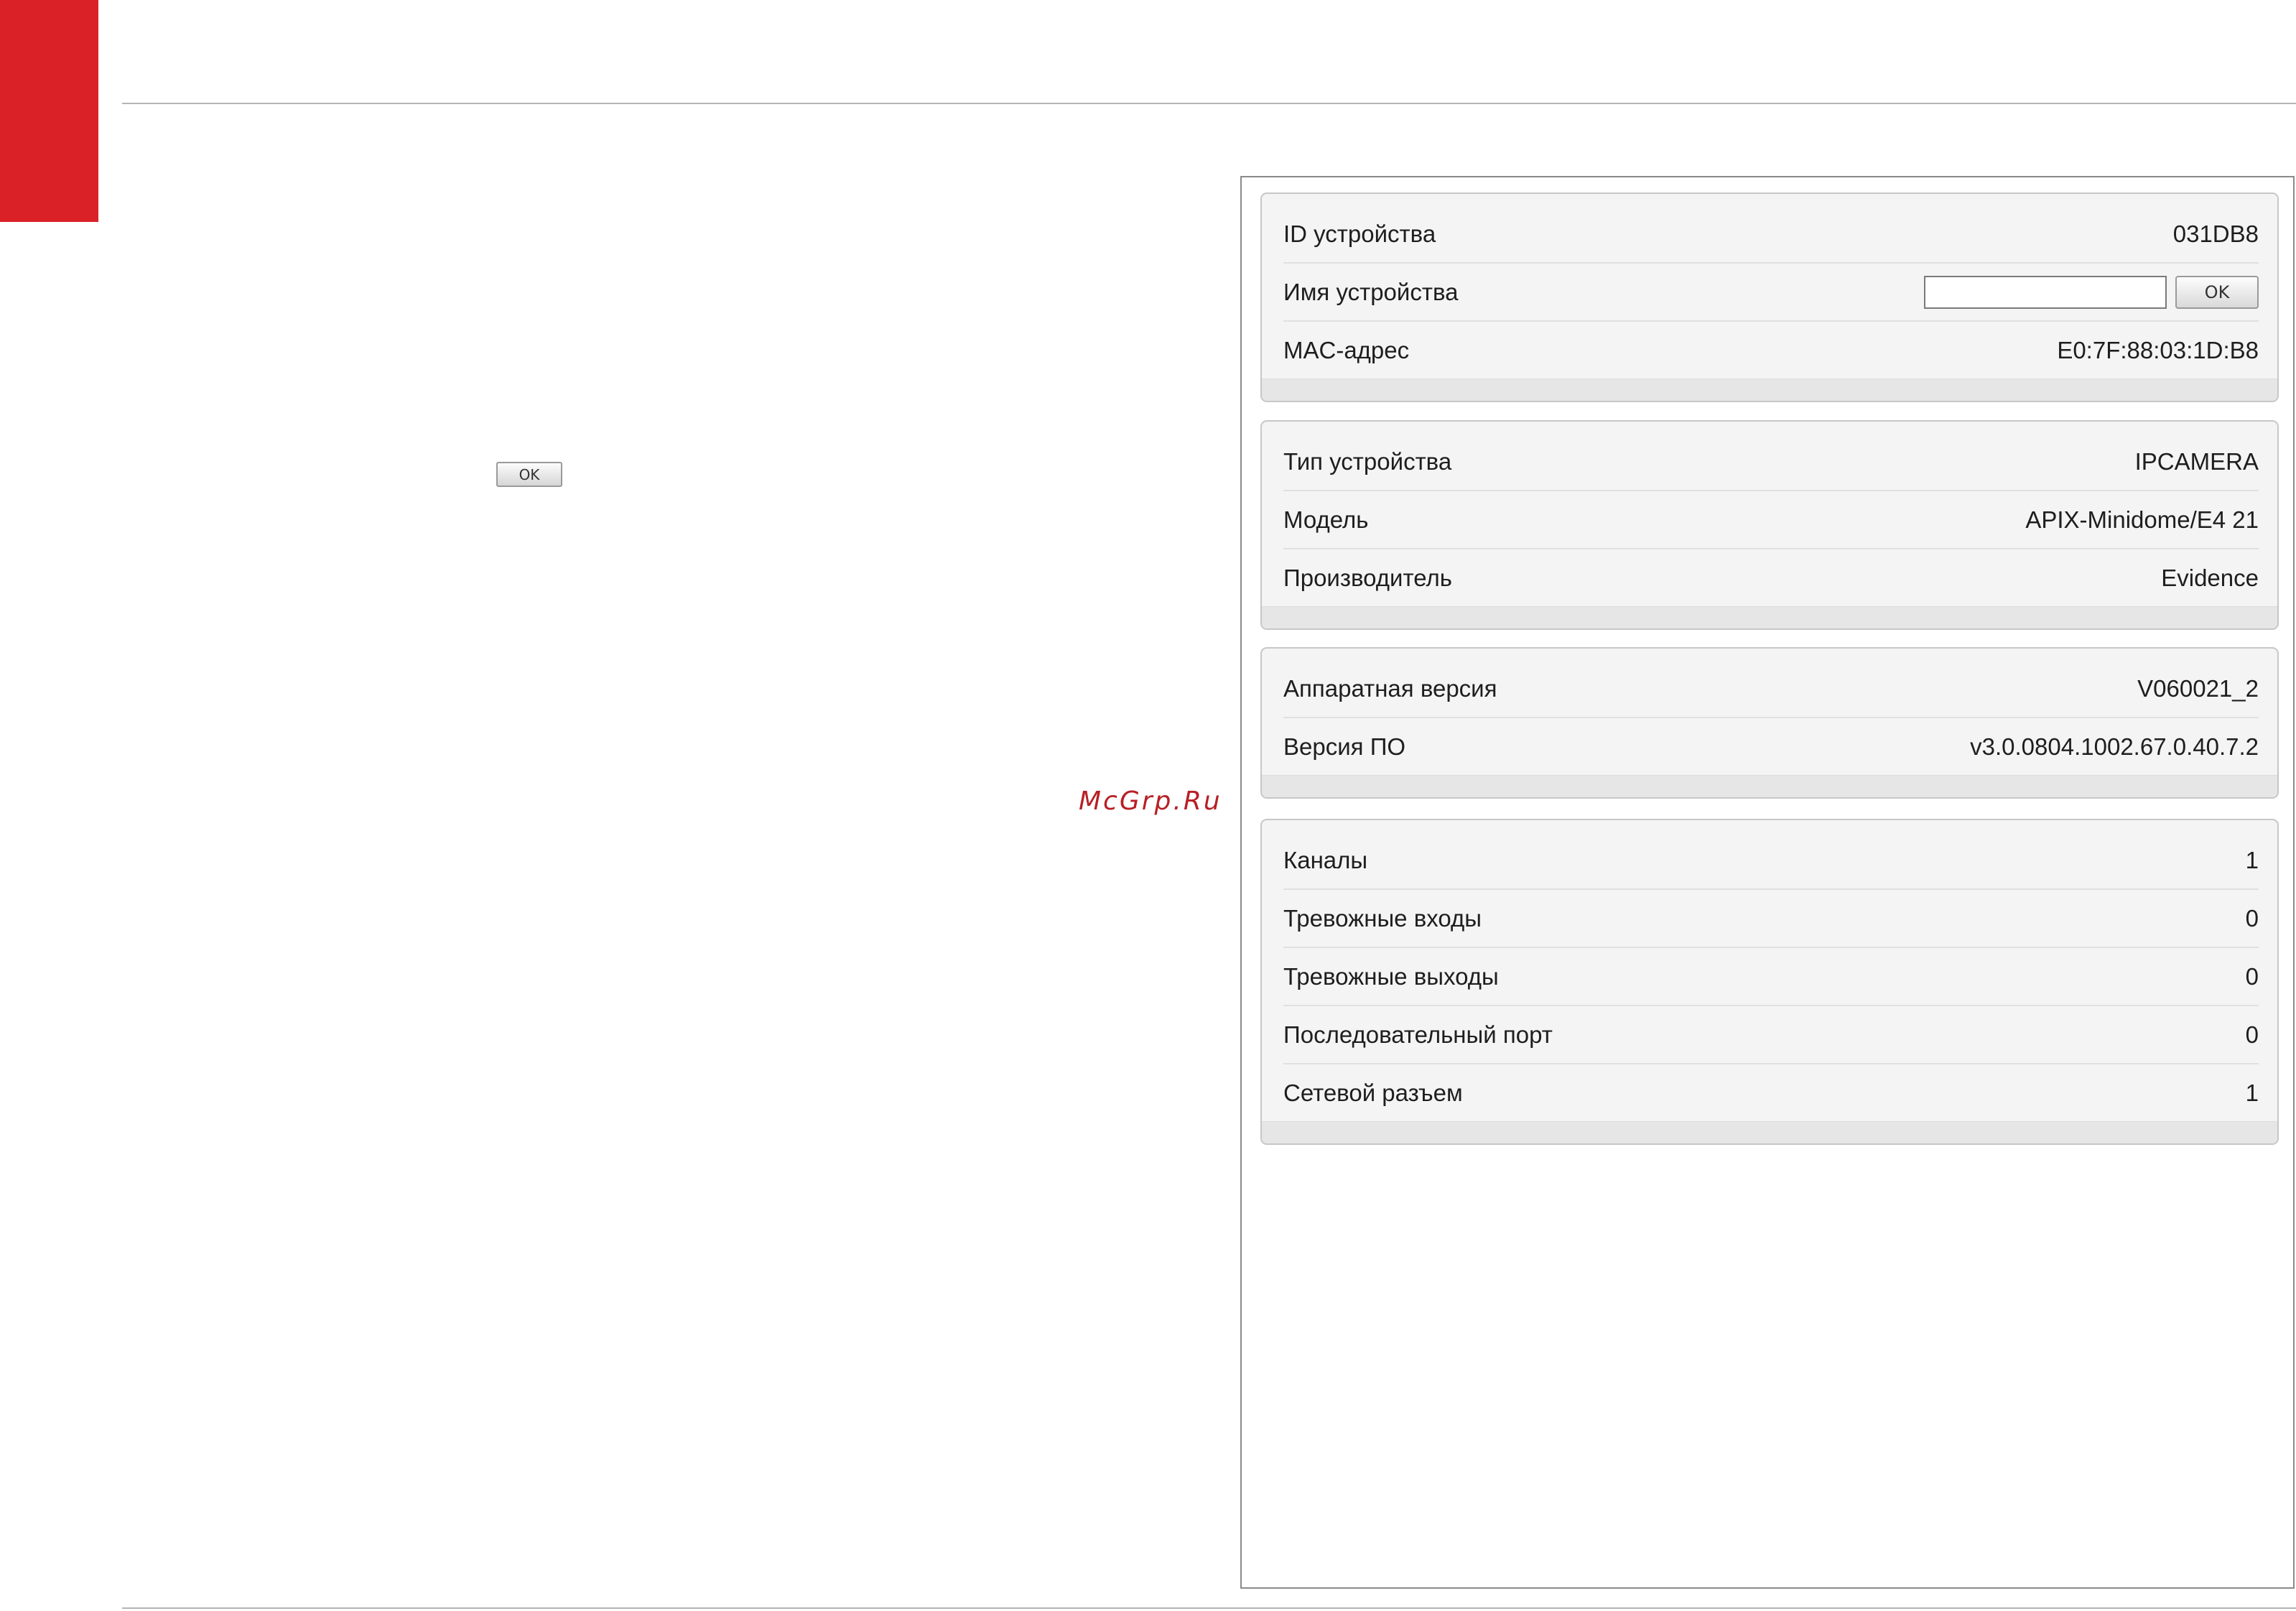 The height and width of the screenshot is (1611, 2296). I want to click on info-row-alarm-outputs: Тревожные выходы 0, so click(1771, 977).